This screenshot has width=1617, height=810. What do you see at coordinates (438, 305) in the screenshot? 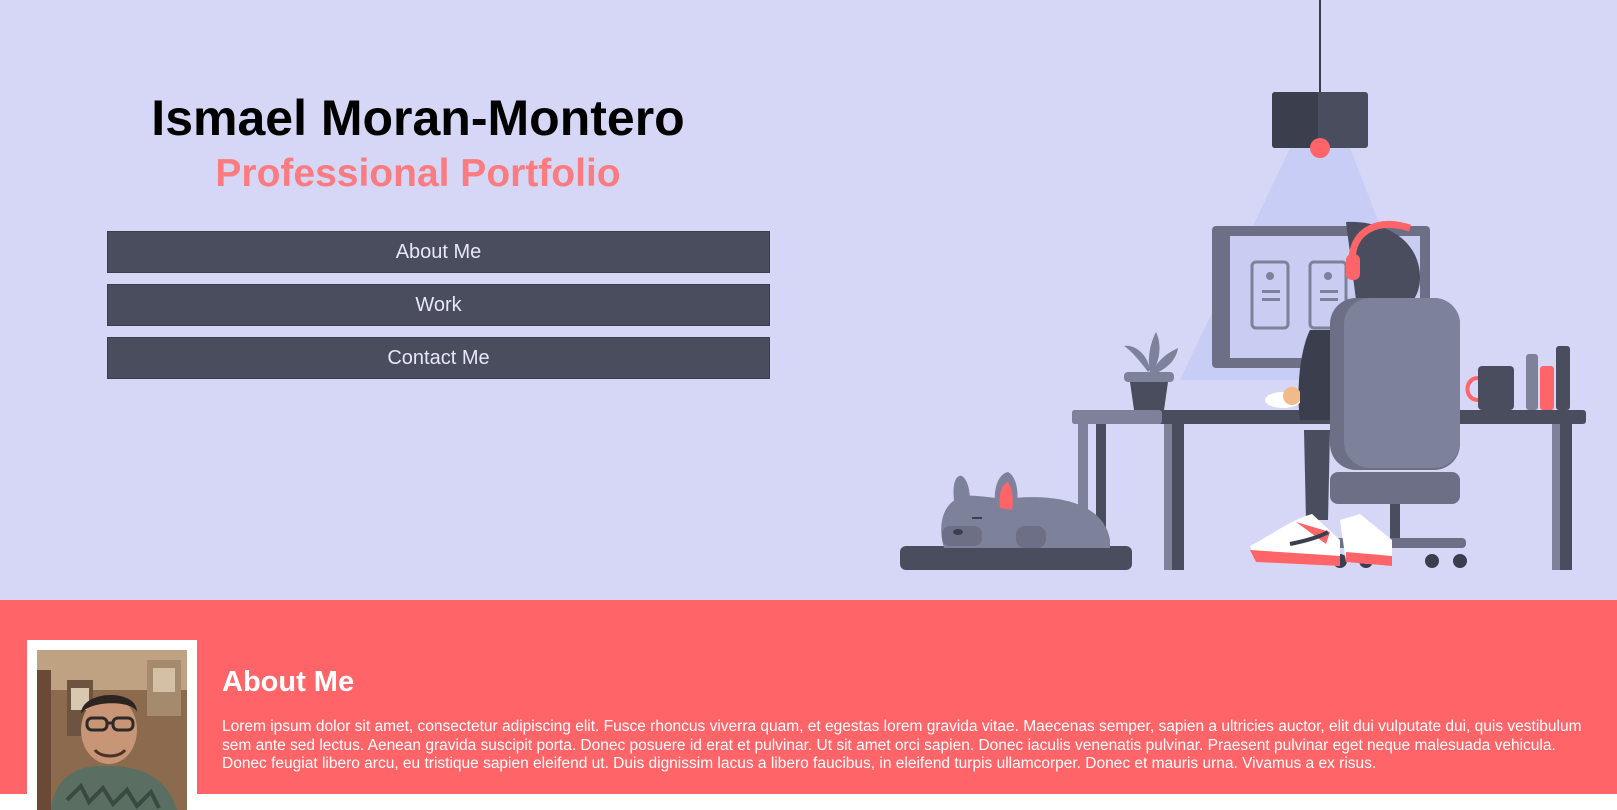
I see `work-button: Work` at bounding box center [438, 305].